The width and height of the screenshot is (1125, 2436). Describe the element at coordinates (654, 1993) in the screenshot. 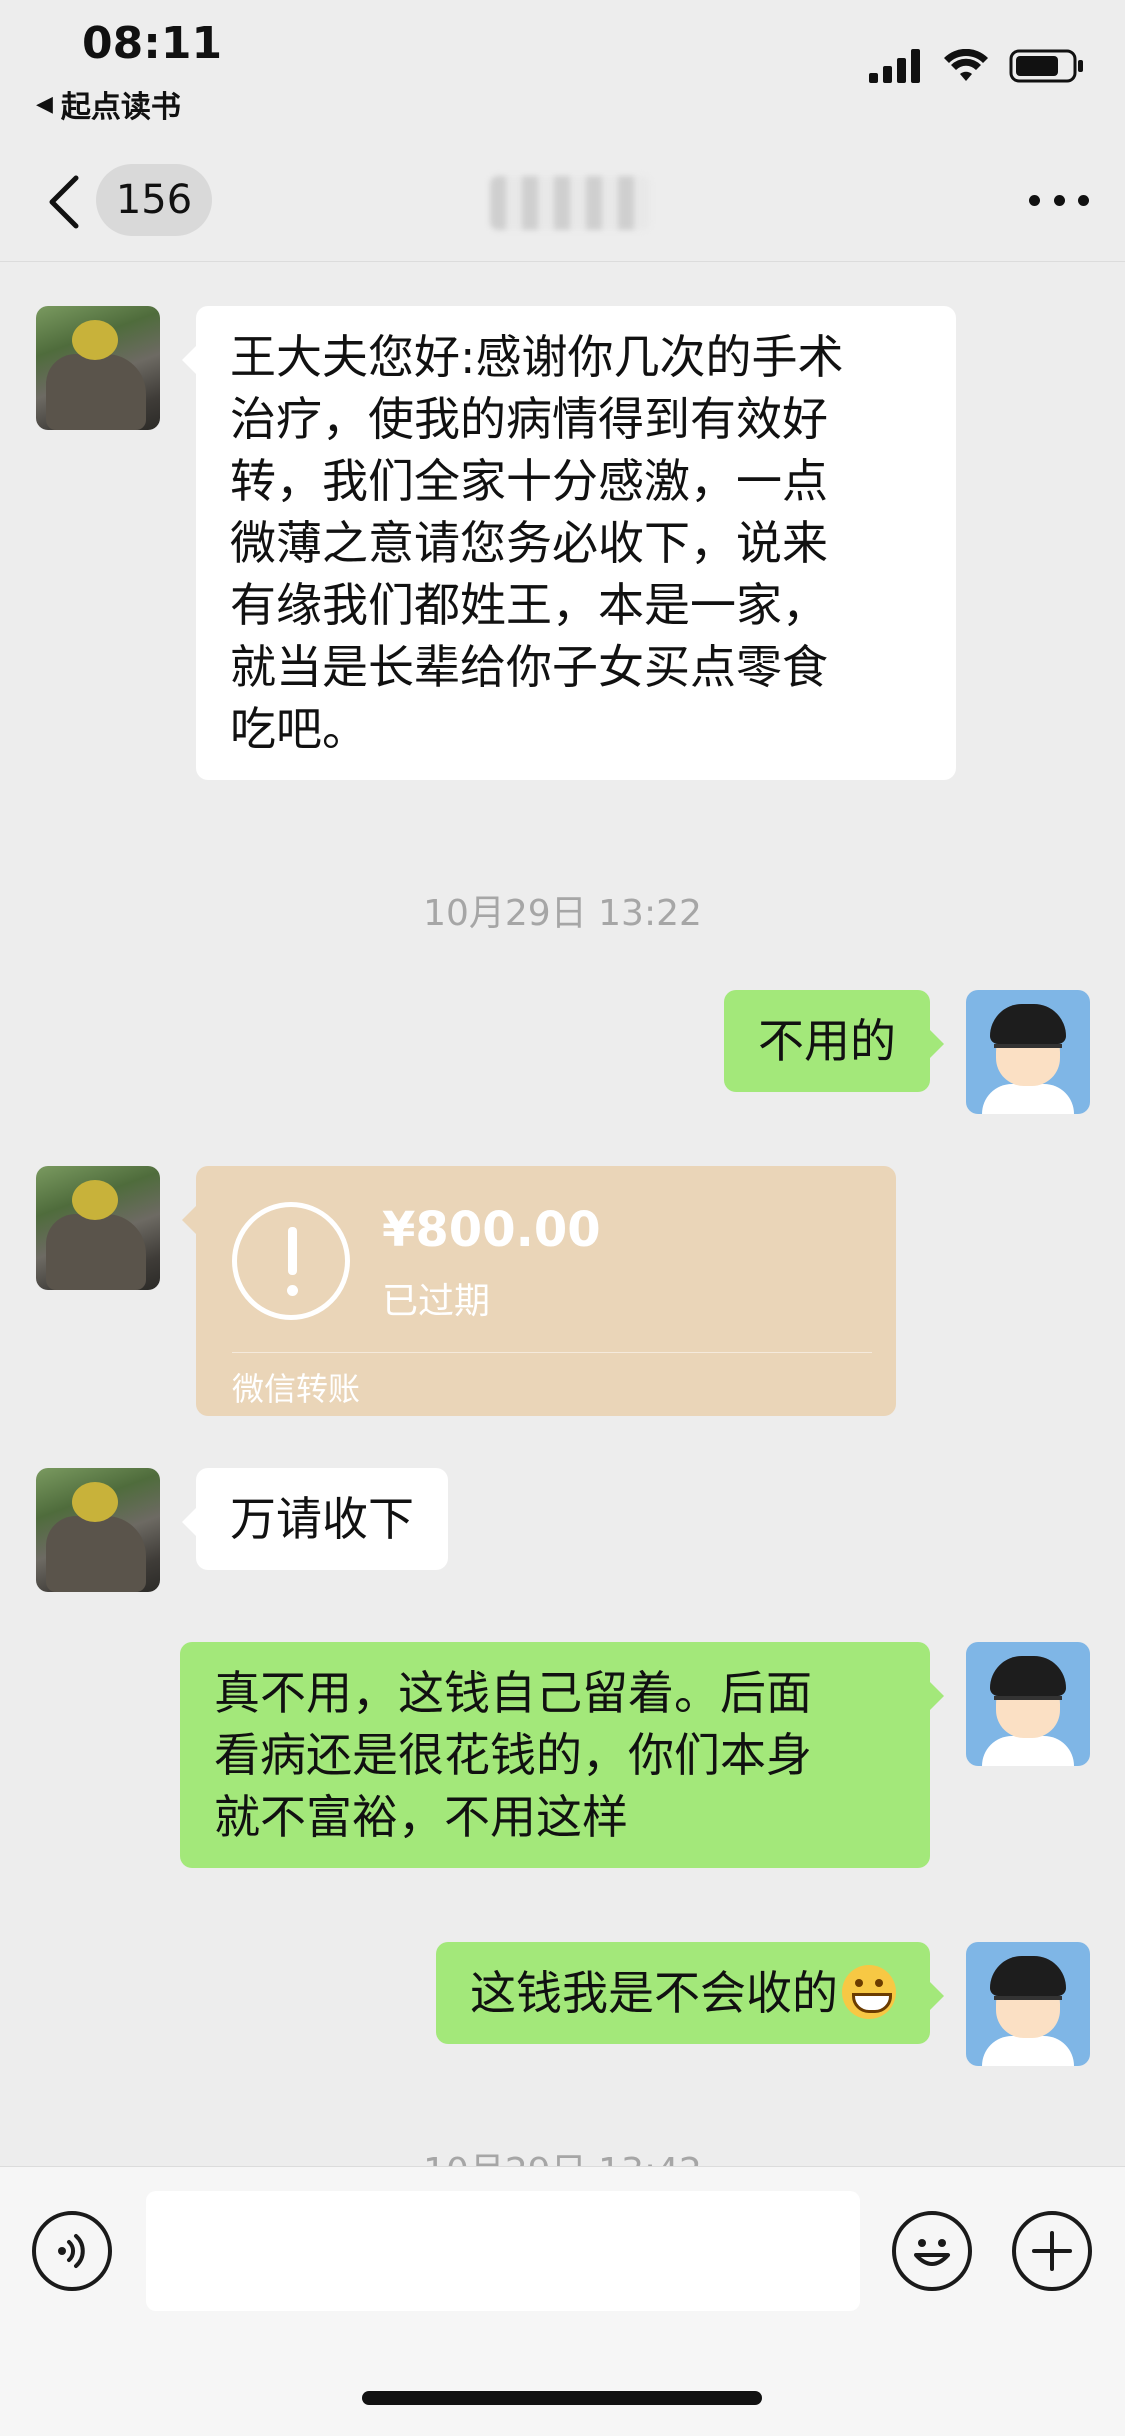

I see `message-text: 这钱我是不会收的` at that location.